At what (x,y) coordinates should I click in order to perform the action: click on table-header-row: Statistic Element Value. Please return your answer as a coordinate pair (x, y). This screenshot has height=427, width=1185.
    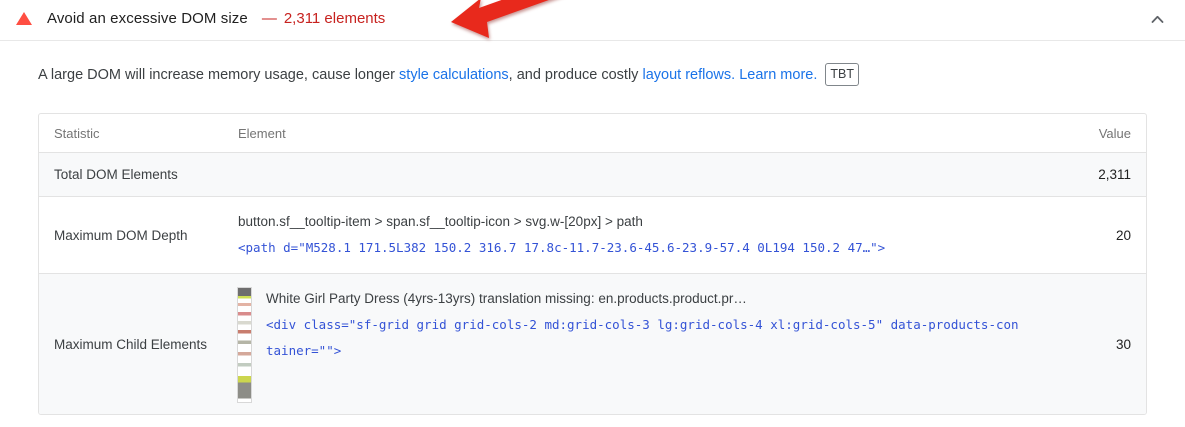
    Looking at the image, I should click on (592, 133).